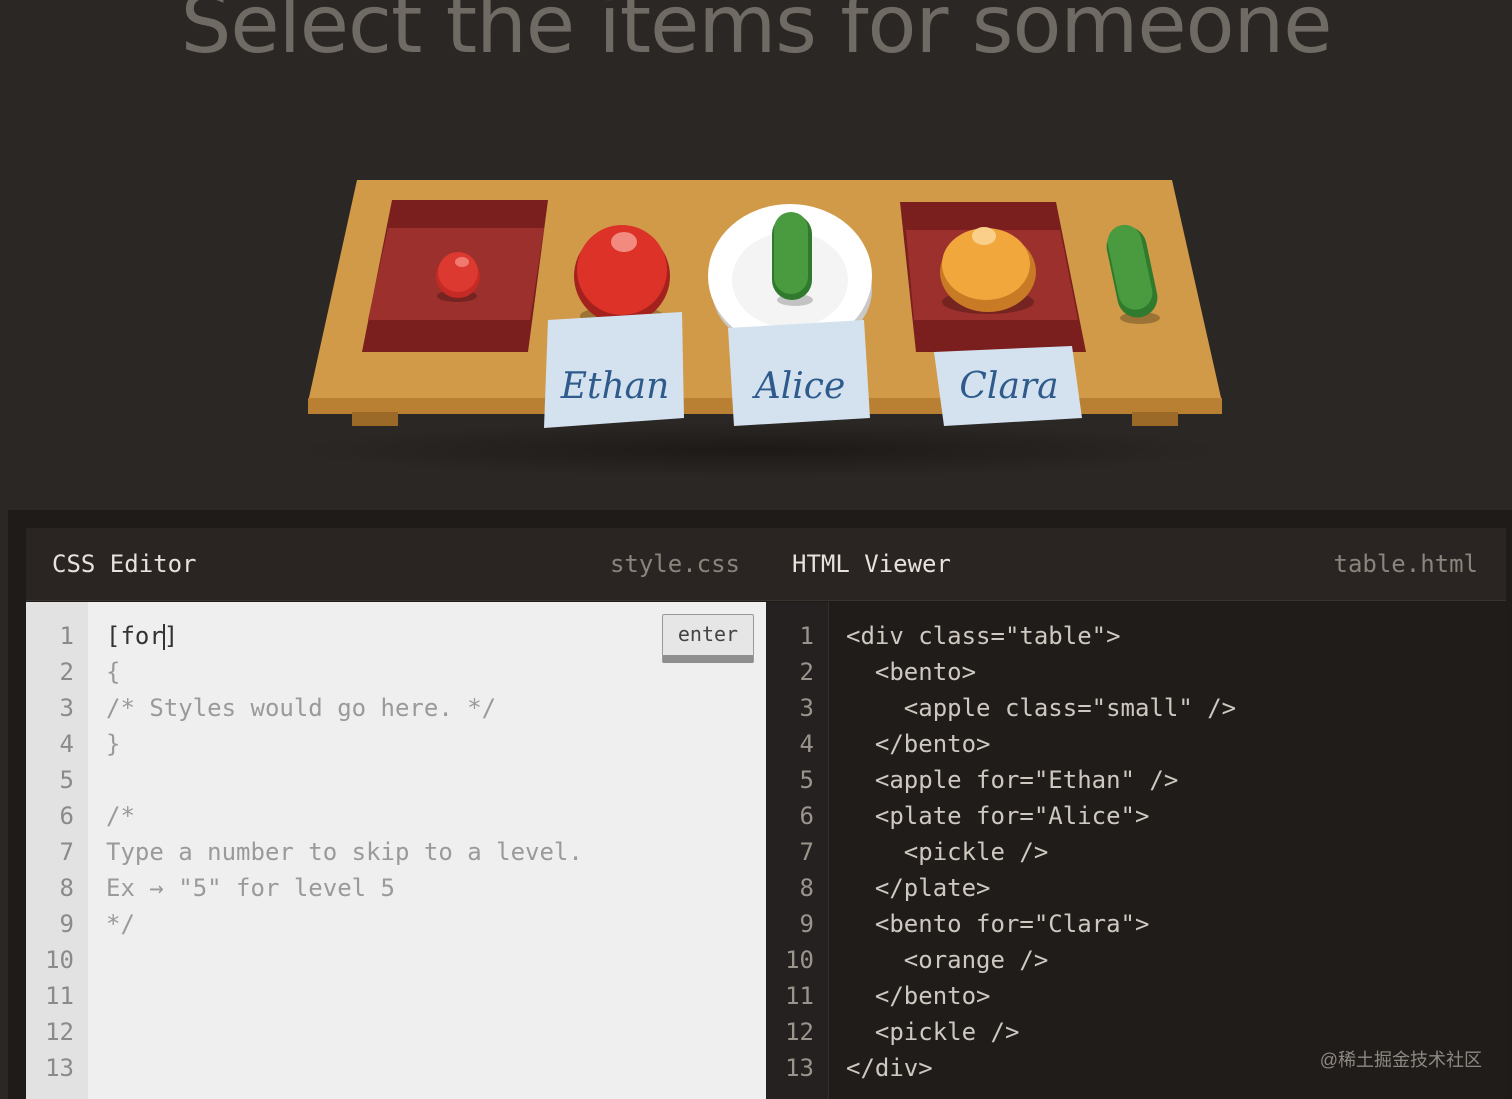  Describe the element at coordinates (947, 960) in the screenshot. I see `html-code-line: <orange />` at that location.